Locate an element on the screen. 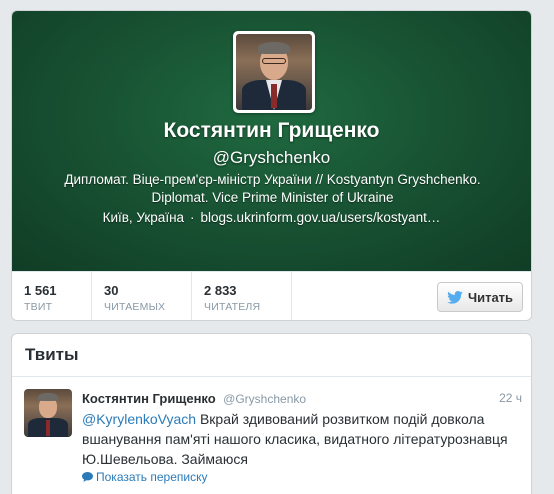  tweet-header: Костянтин Грищенко @Gryshchenko 22 ч is located at coordinates (302, 399).